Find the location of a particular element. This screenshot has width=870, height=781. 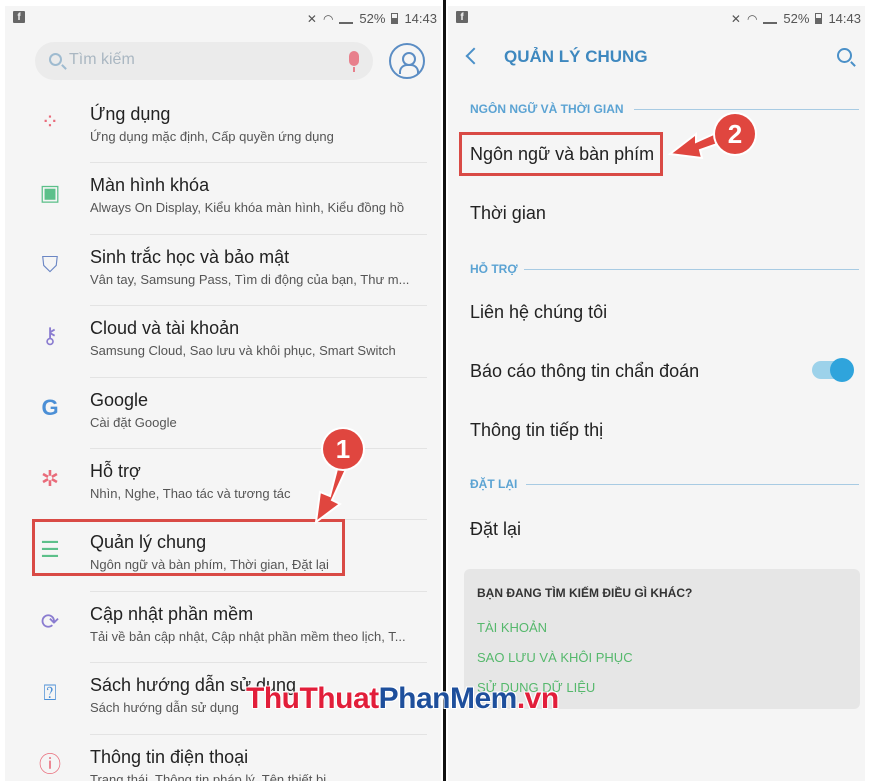

diagnostic-report-toggle is located at coordinates (833, 370).